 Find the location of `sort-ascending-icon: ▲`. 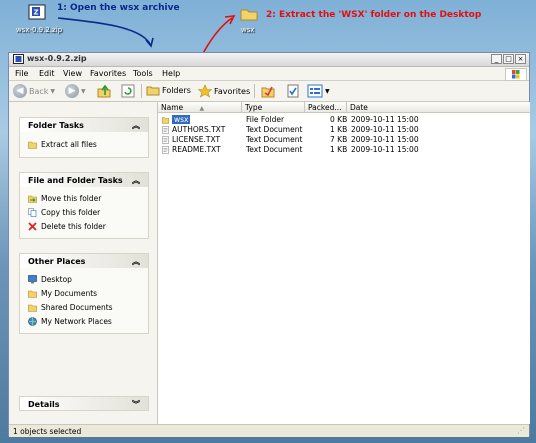

sort-ascending-icon: ▲ is located at coordinates (202, 108).